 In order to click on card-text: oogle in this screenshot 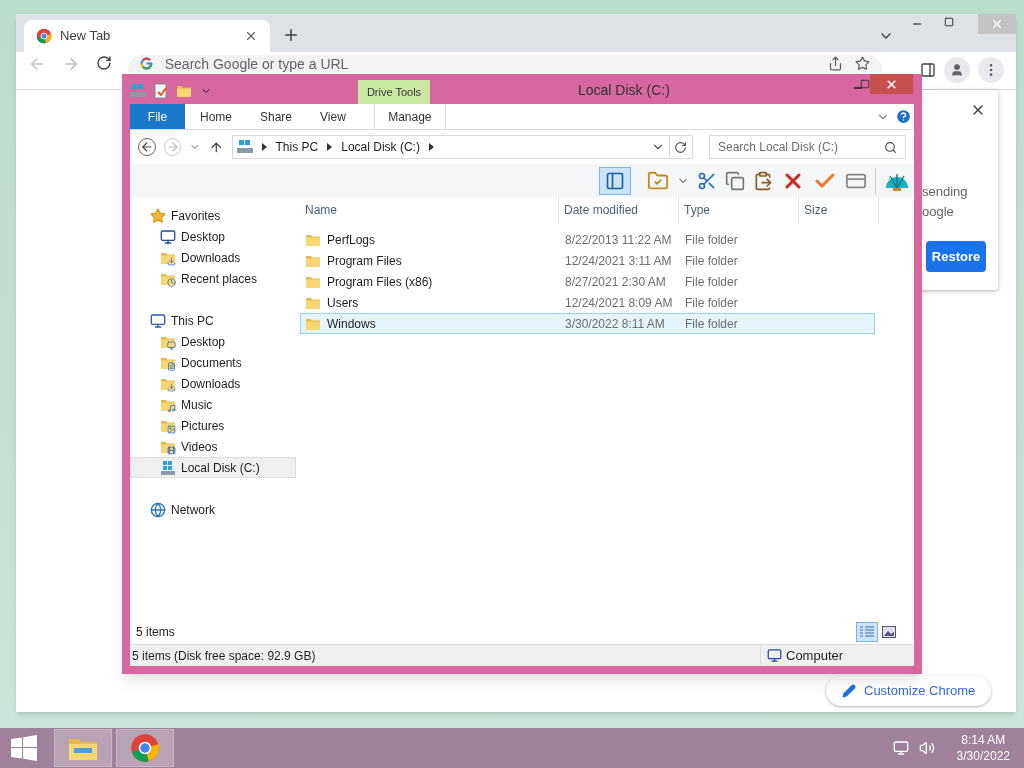, I will do `click(938, 212)`.